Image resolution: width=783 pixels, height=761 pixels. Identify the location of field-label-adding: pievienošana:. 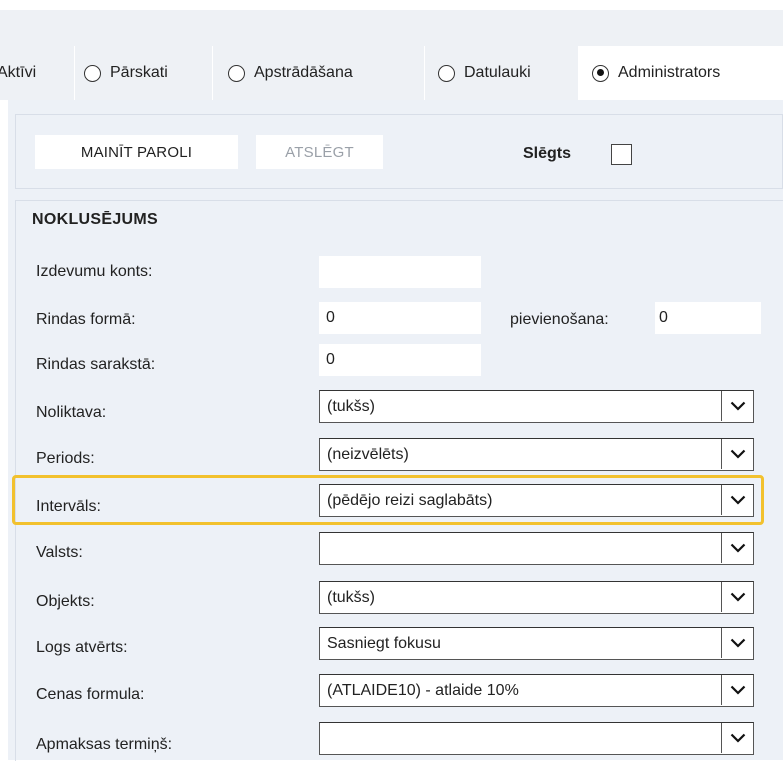
(559, 319).